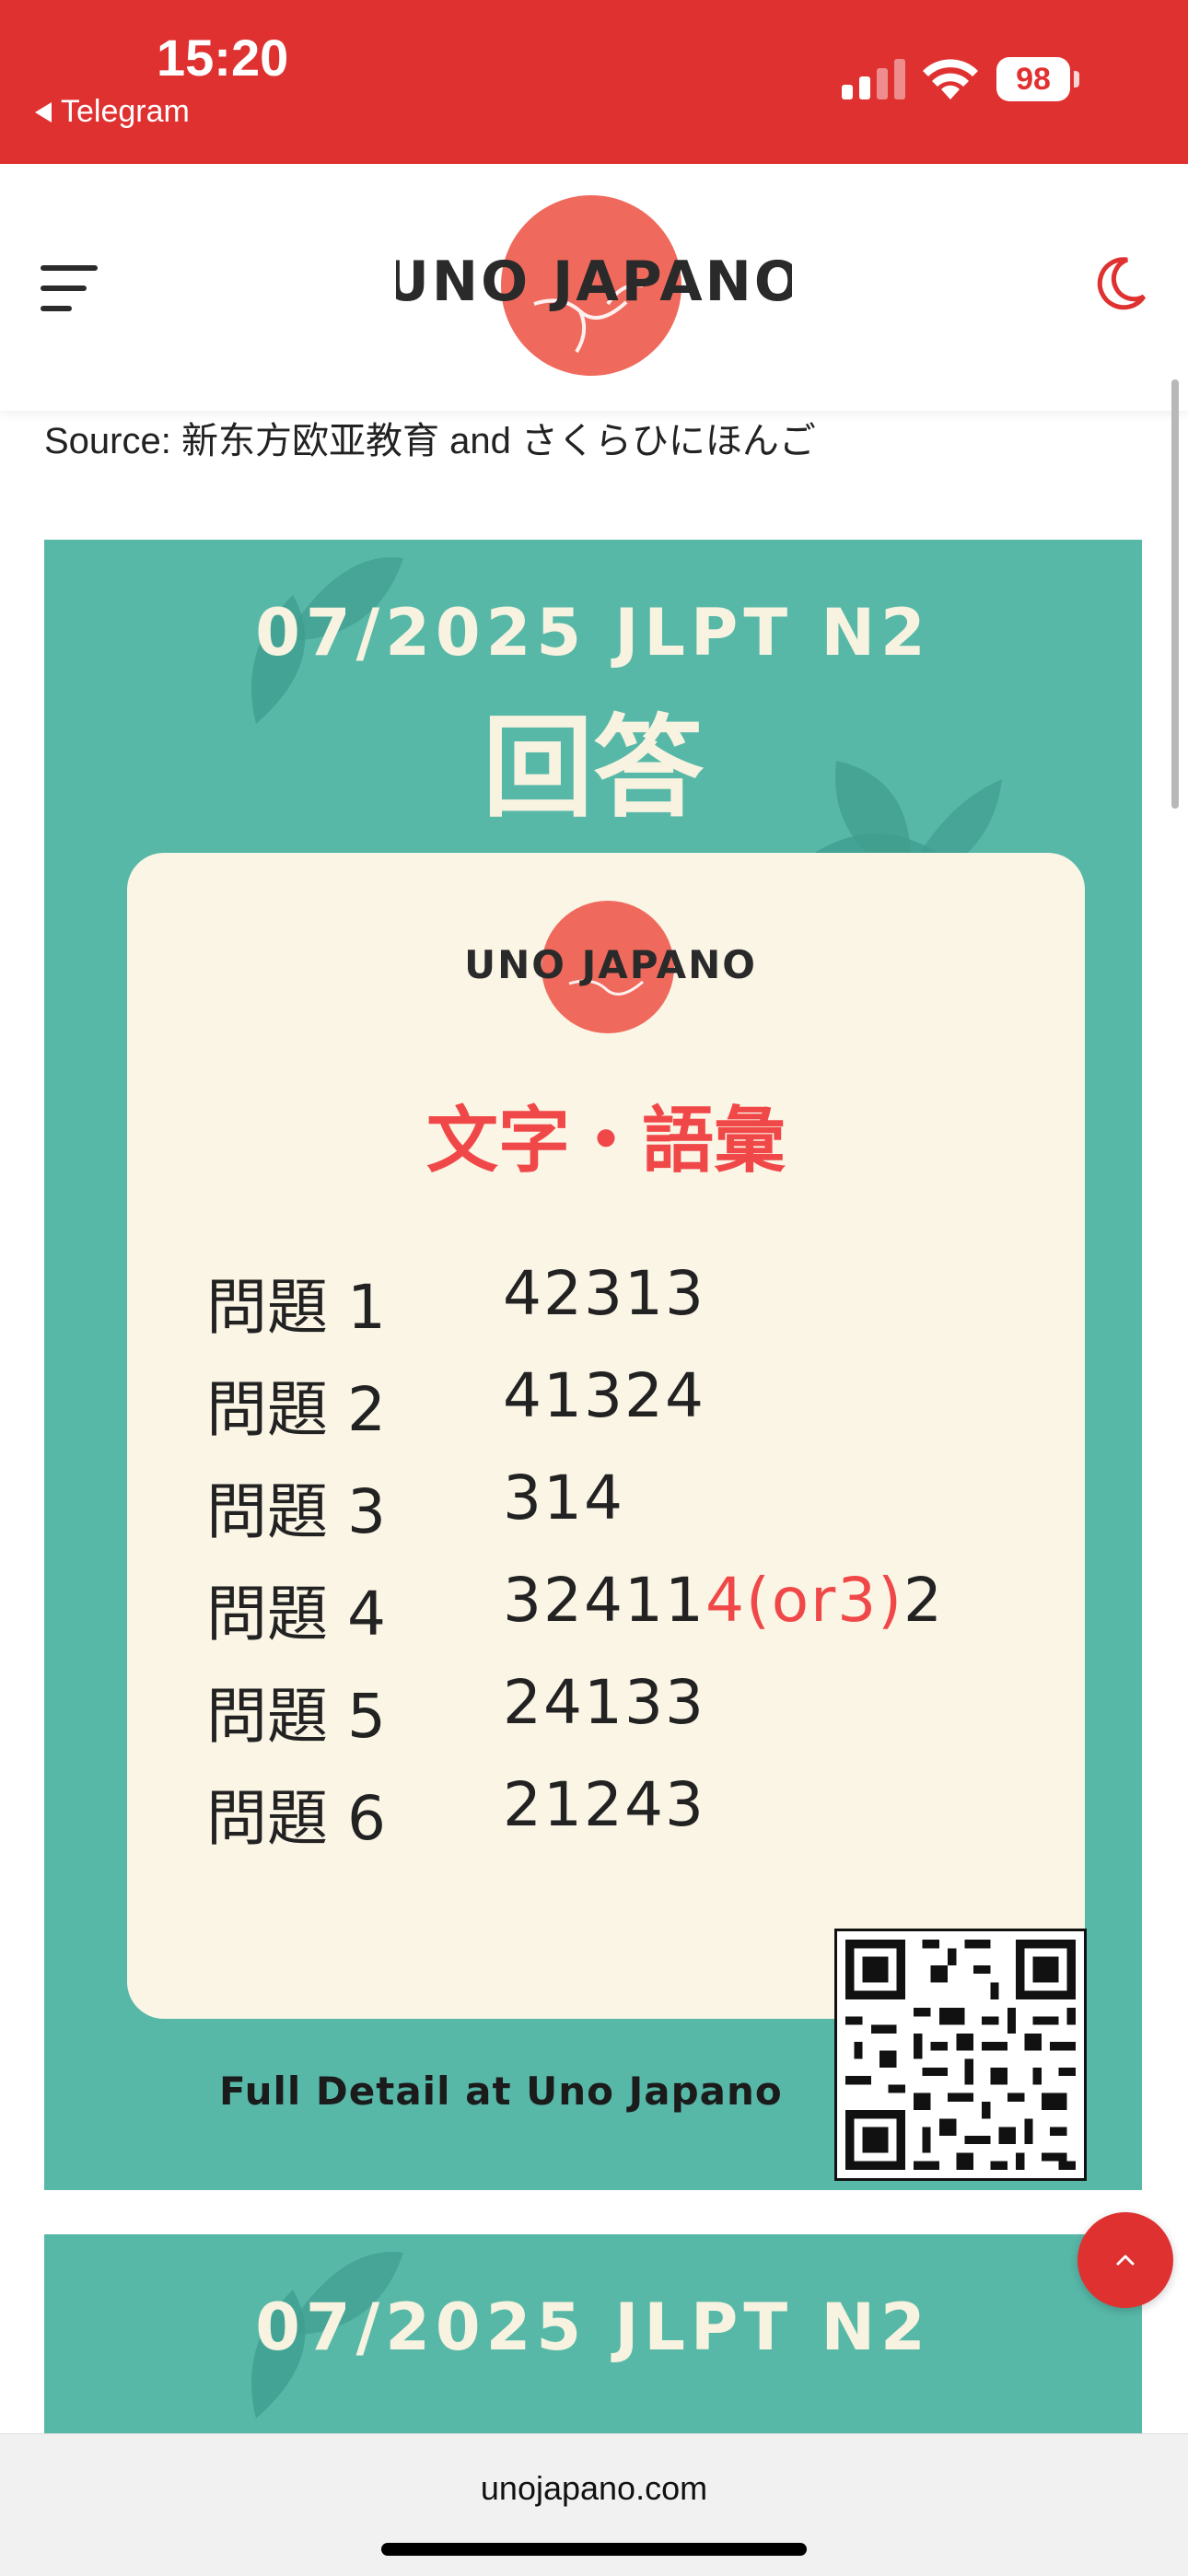 Image resolution: width=1188 pixels, height=2576 pixels. I want to click on question-label: 問題 6, so click(296, 1818).